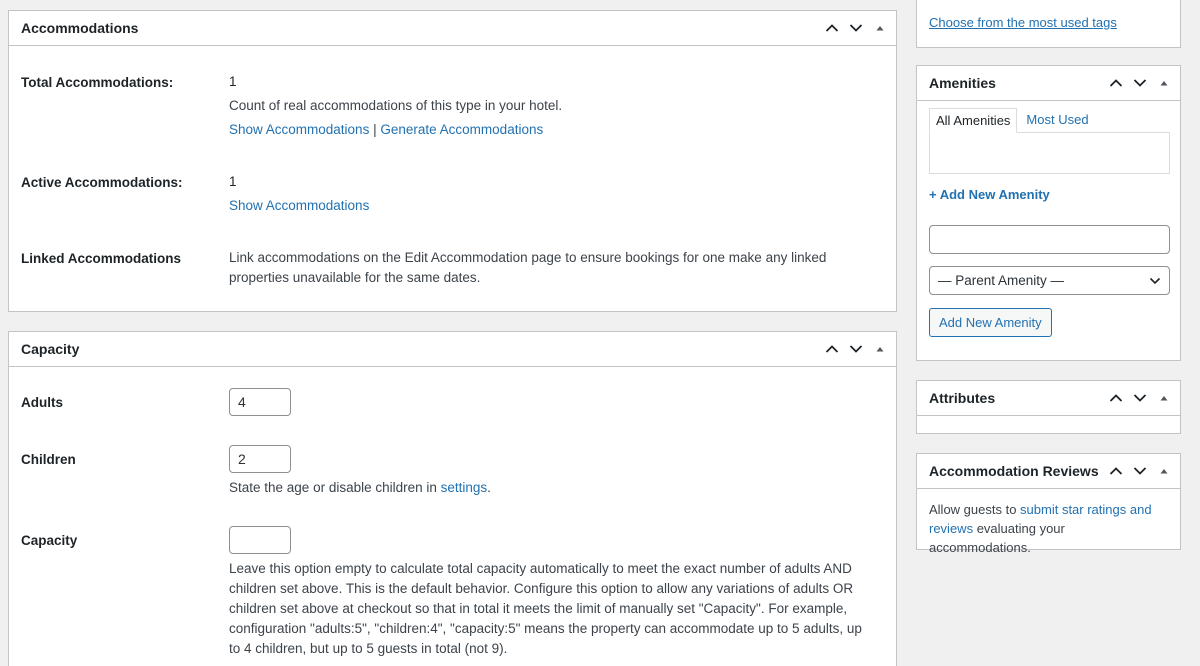  I want to click on tab-all-amenities: All Amenities, so click(973, 120).